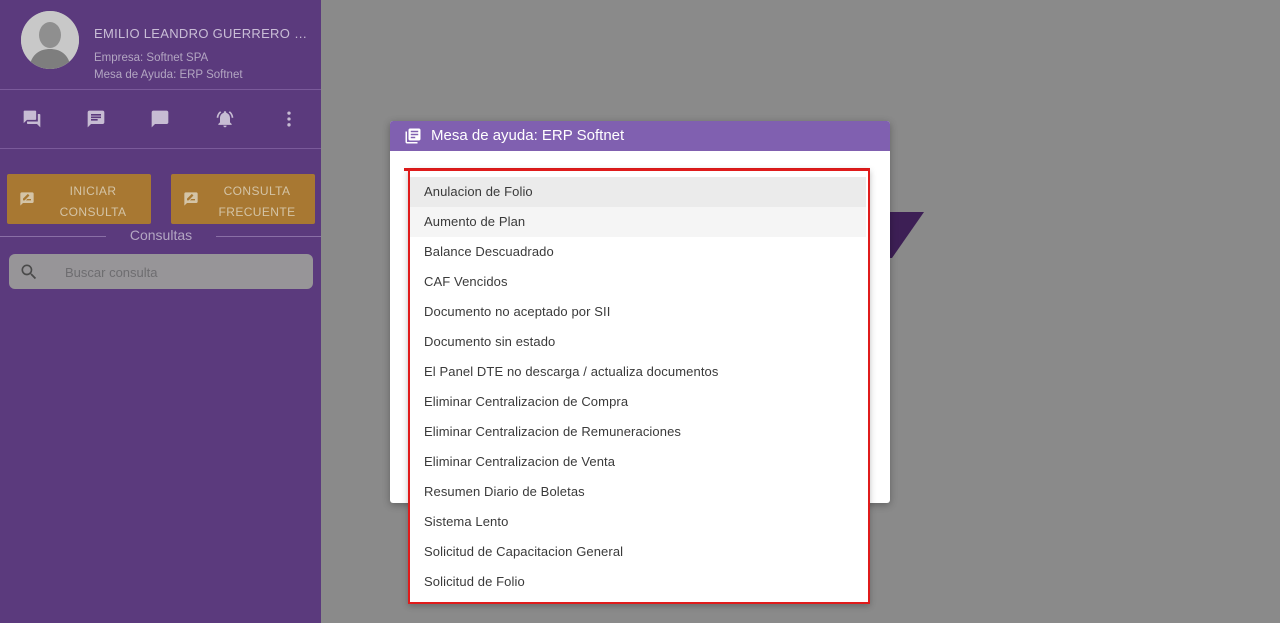 The image size is (1280, 623). I want to click on dropdown-option: Solicitud de Capacitacion General, so click(638, 552).